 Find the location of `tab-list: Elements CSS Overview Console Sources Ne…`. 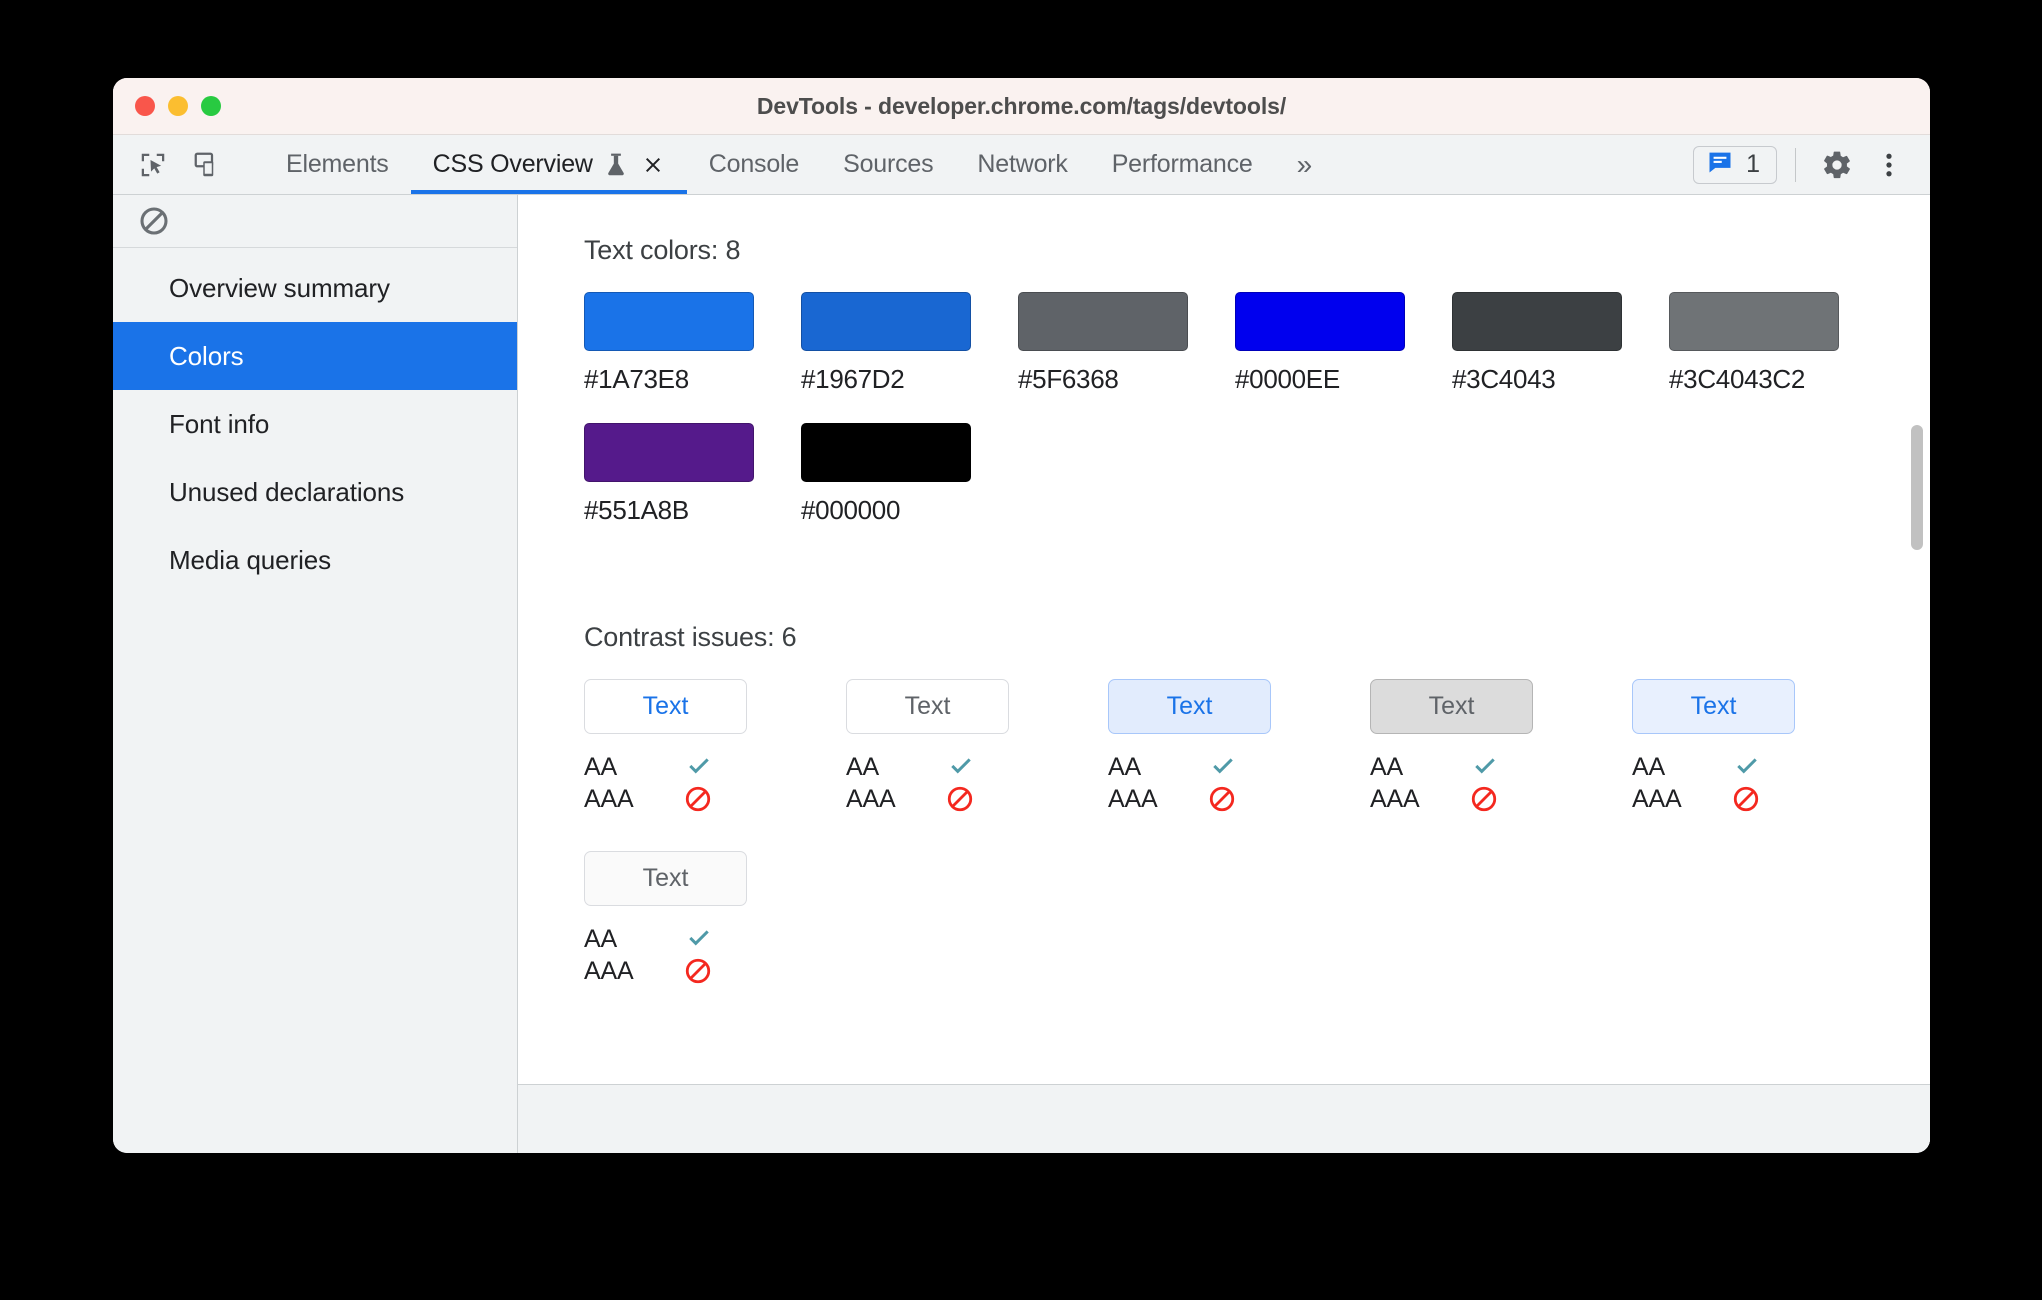

tab-list: Elements CSS Overview Console Sources Ne… is located at coordinates (799, 164).